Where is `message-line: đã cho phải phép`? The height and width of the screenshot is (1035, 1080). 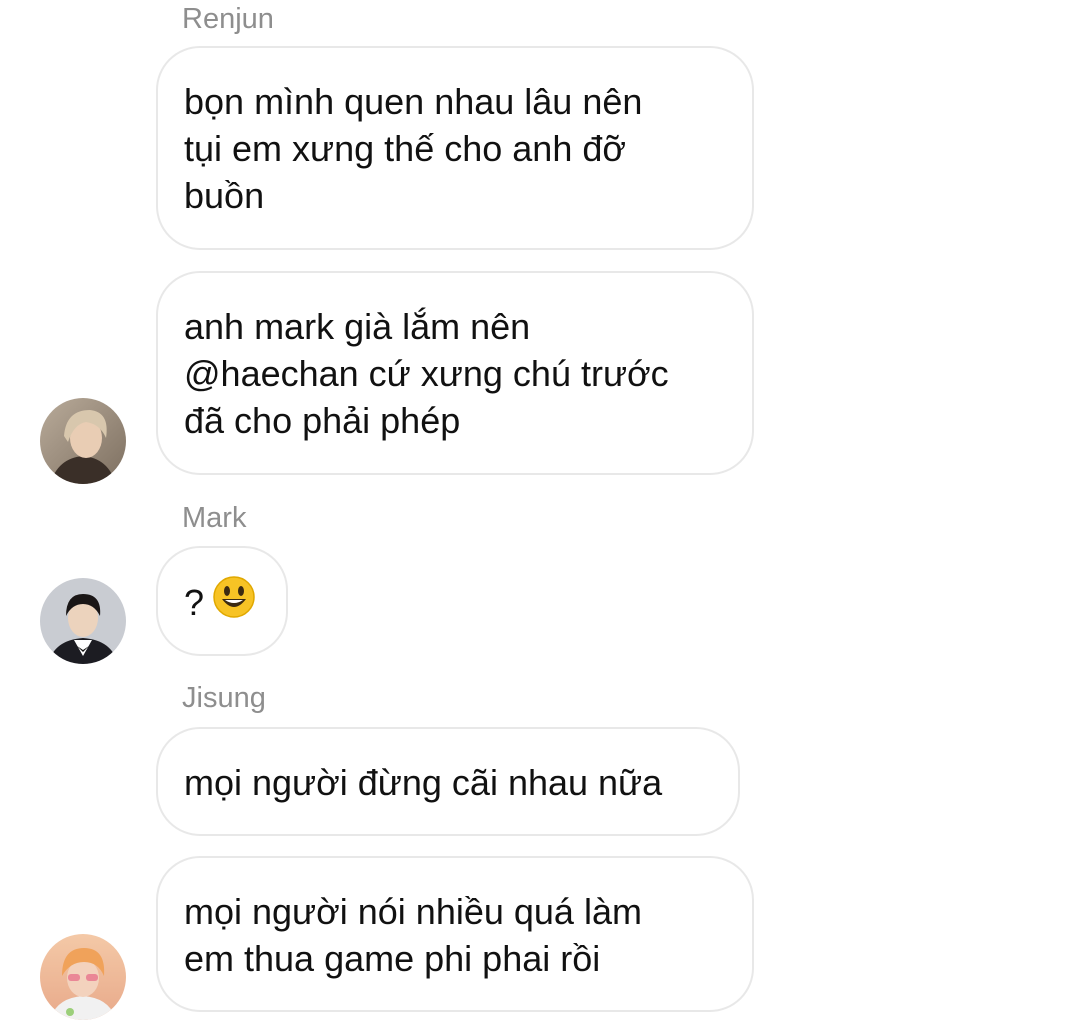
message-line: đã cho phải phép is located at coordinates (322, 420).